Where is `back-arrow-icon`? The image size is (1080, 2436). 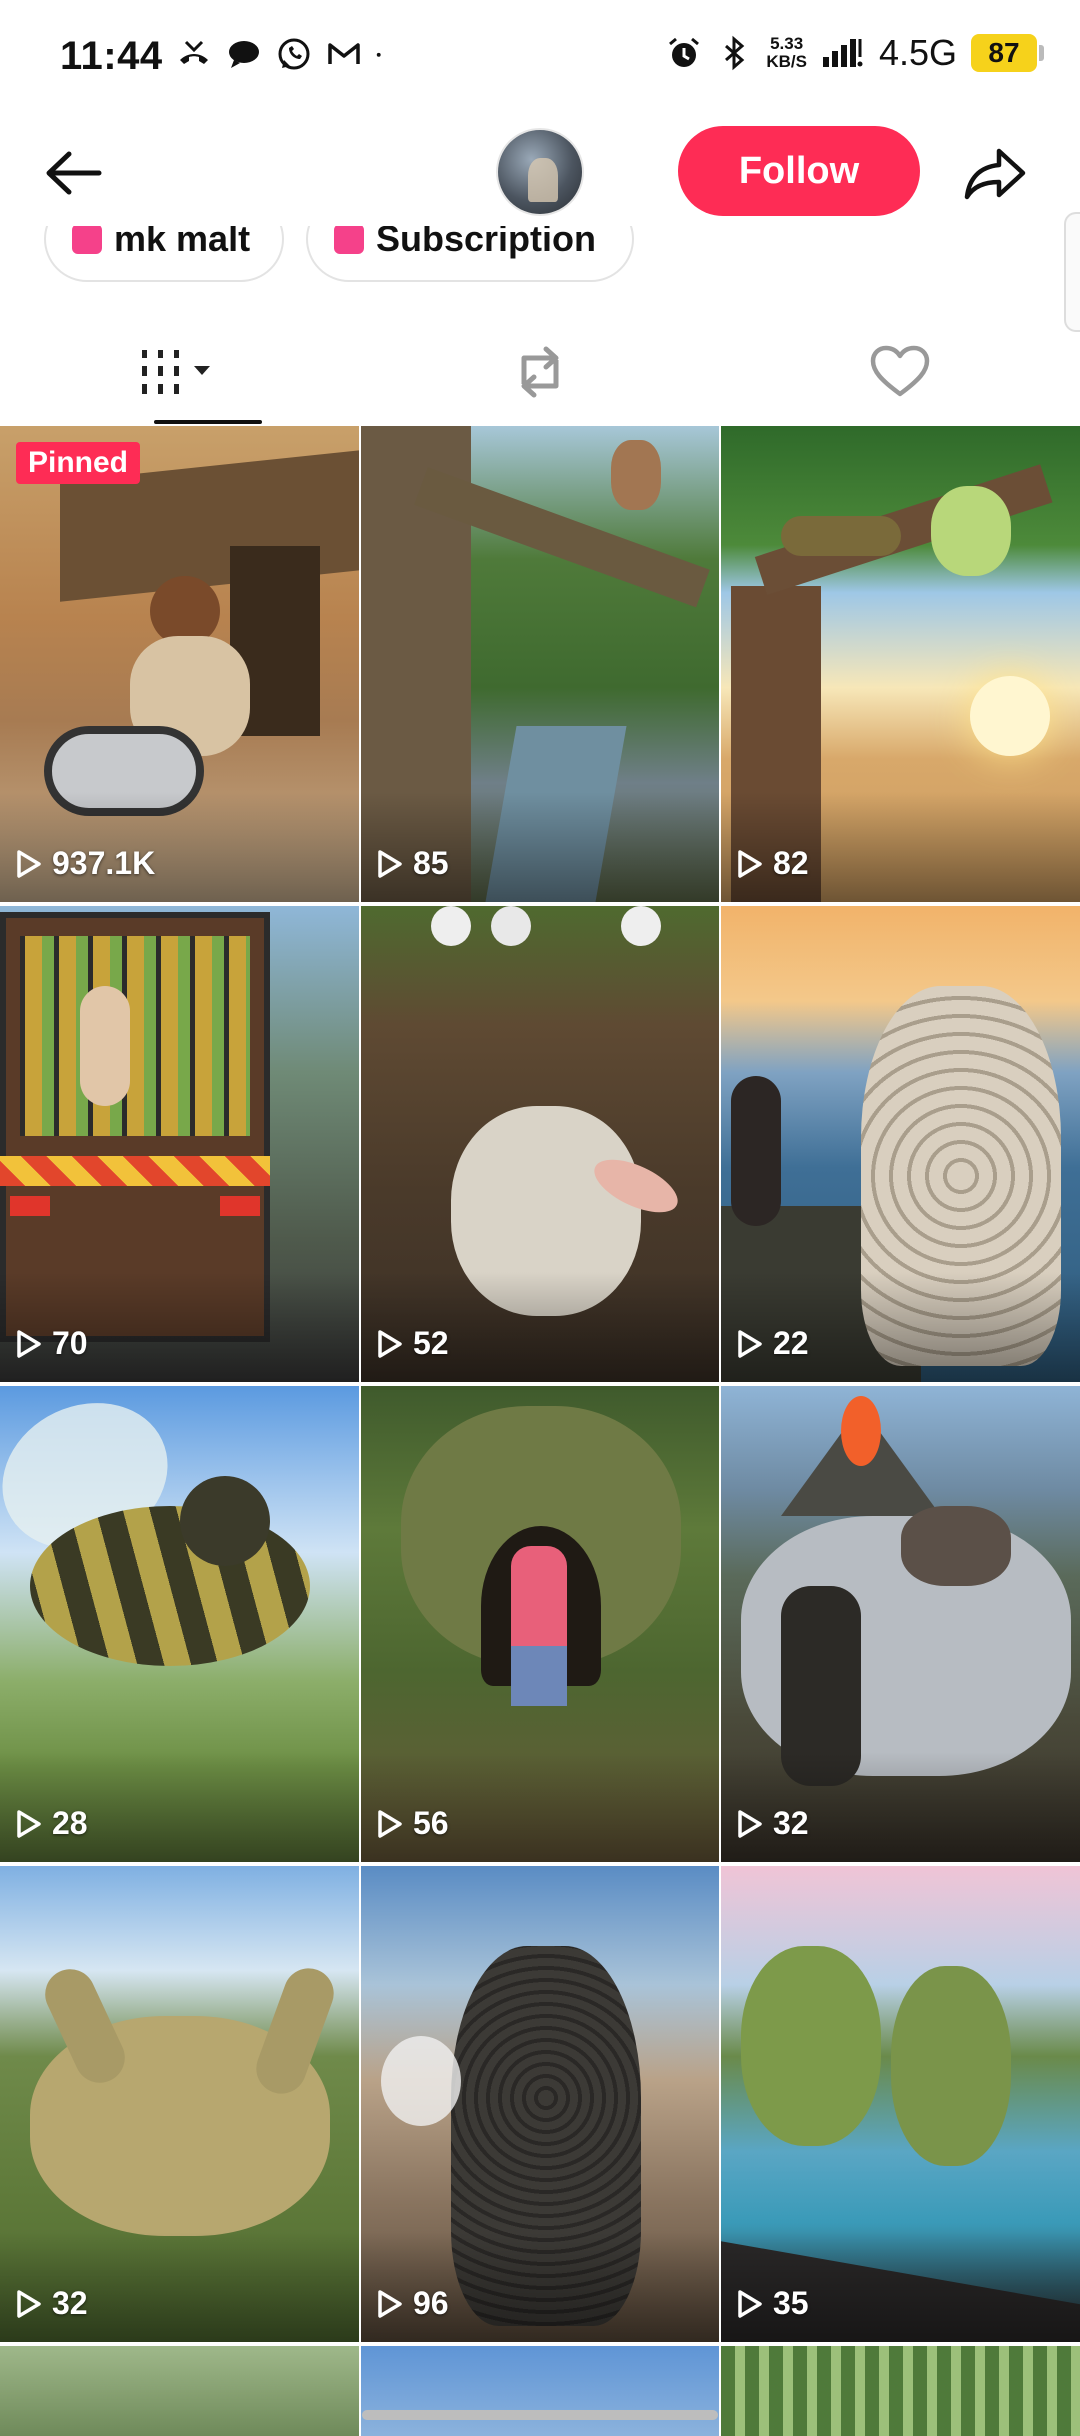 back-arrow-icon is located at coordinates (74, 173).